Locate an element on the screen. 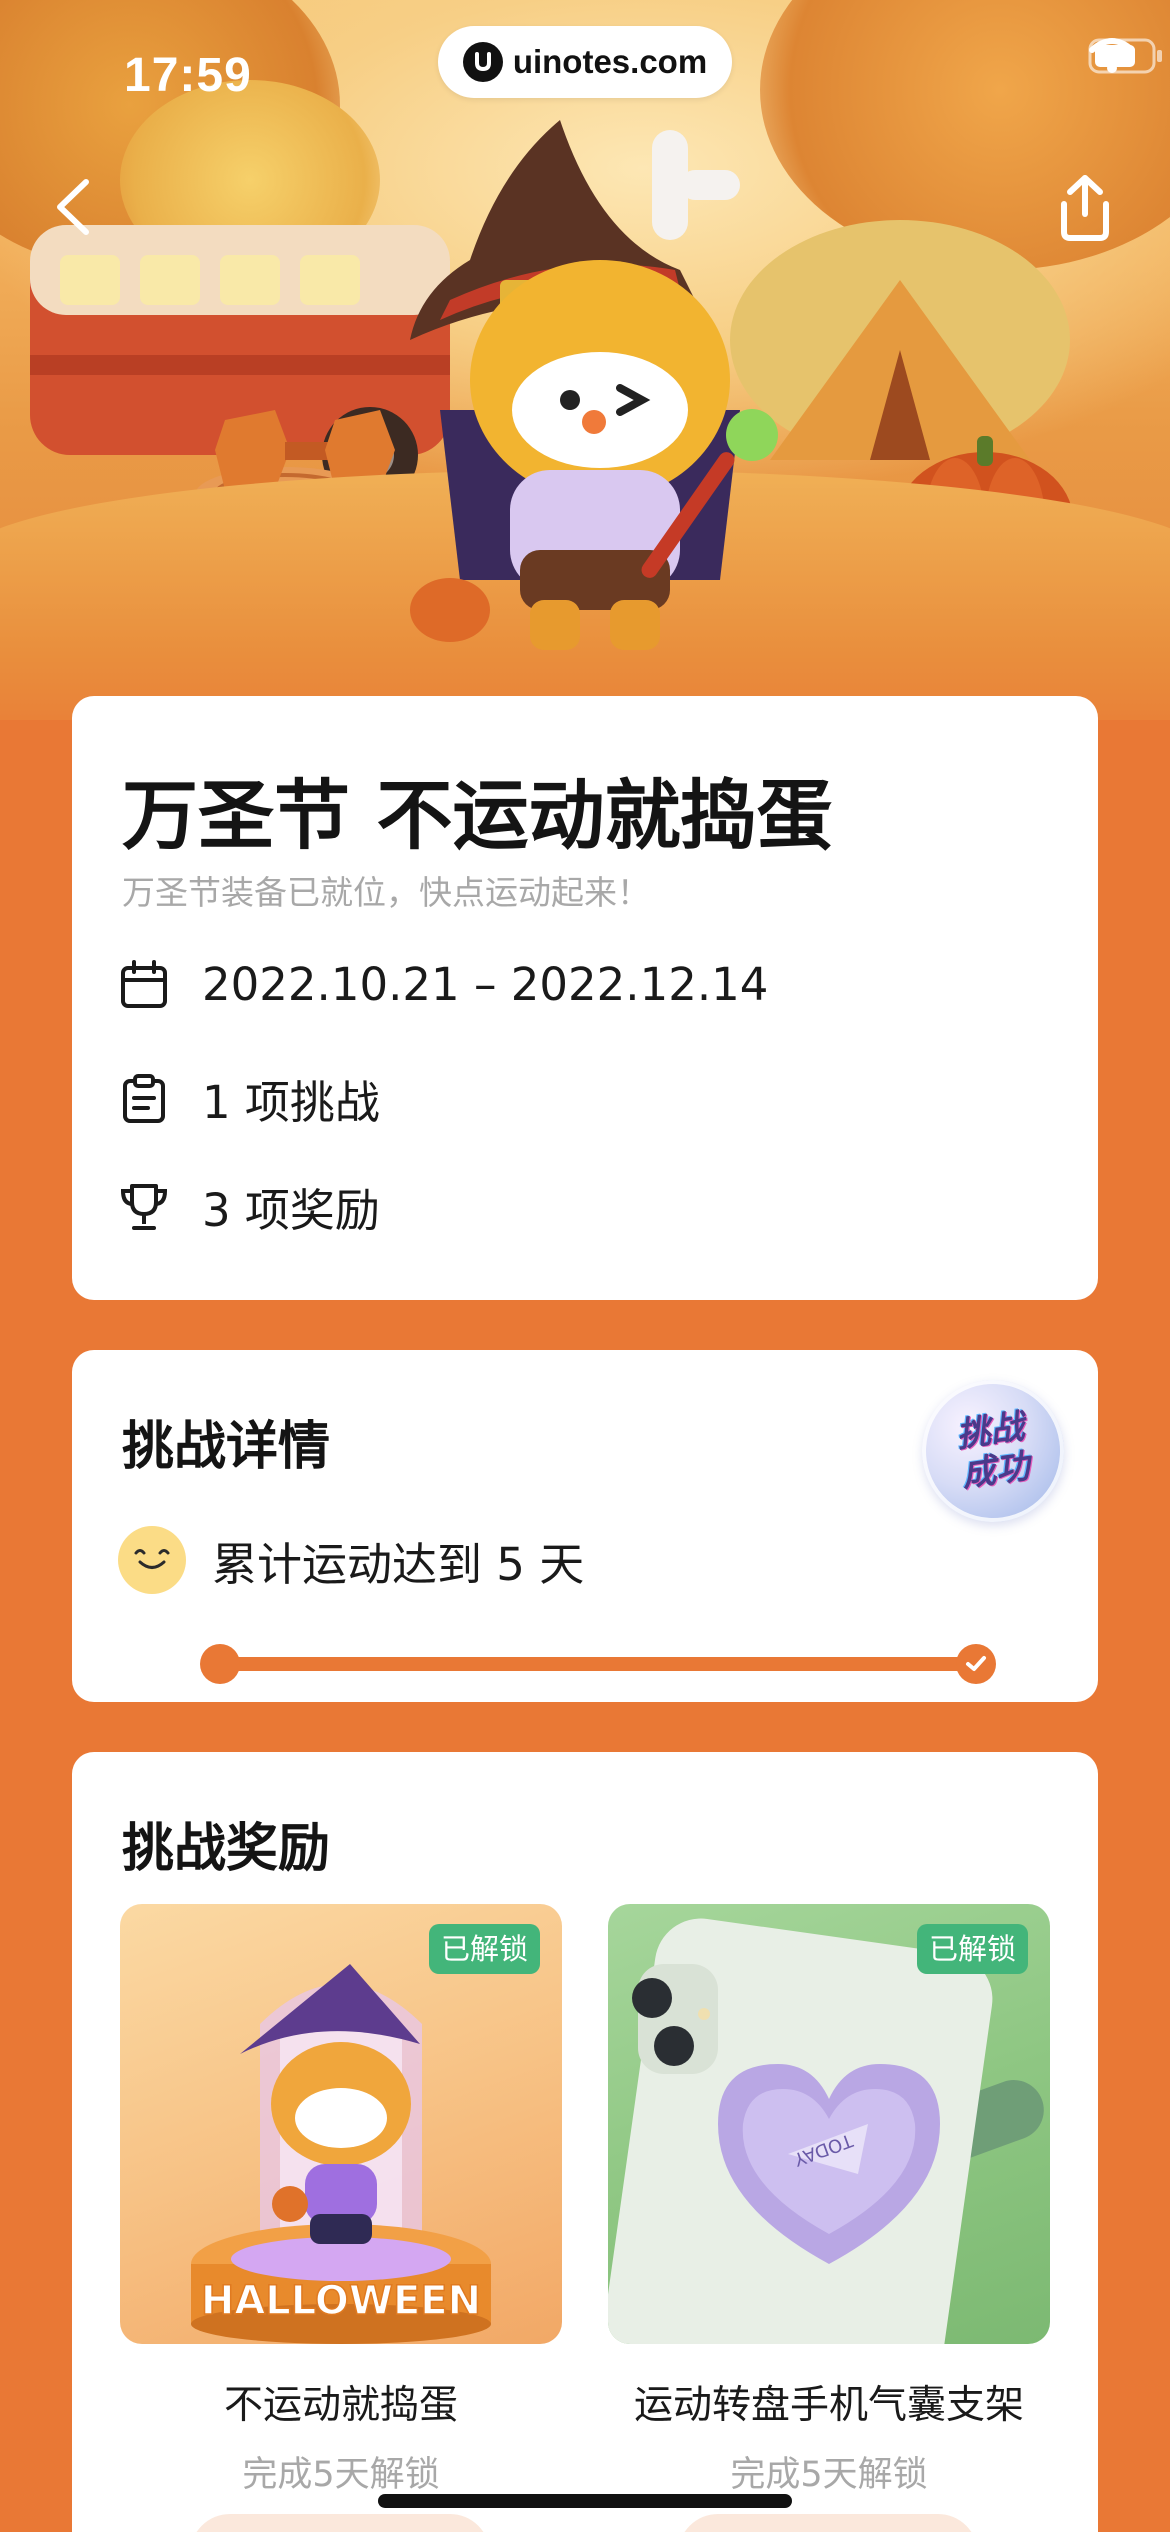 Image resolution: width=1170 pixels, height=2532 pixels. event-subtitle: 万圣节装备已就位，快点运动起来！ is located at coordinates (386, 892).